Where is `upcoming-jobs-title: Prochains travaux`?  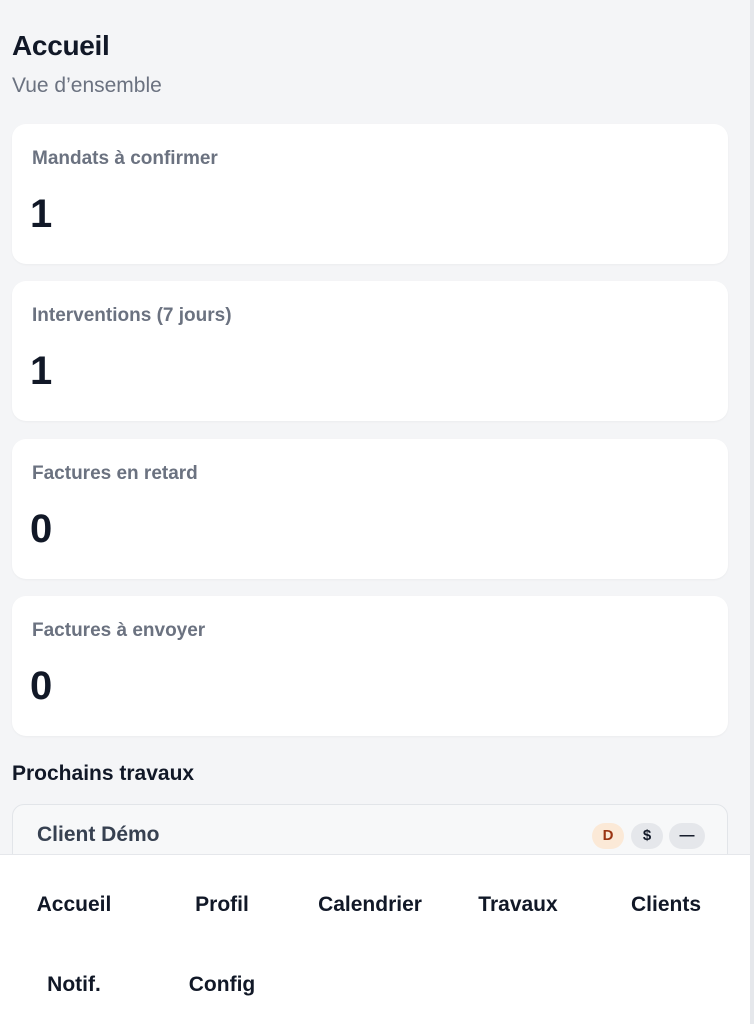
upcoming-jobs-title: Prochains travaux is located at coordinates (103, 773).